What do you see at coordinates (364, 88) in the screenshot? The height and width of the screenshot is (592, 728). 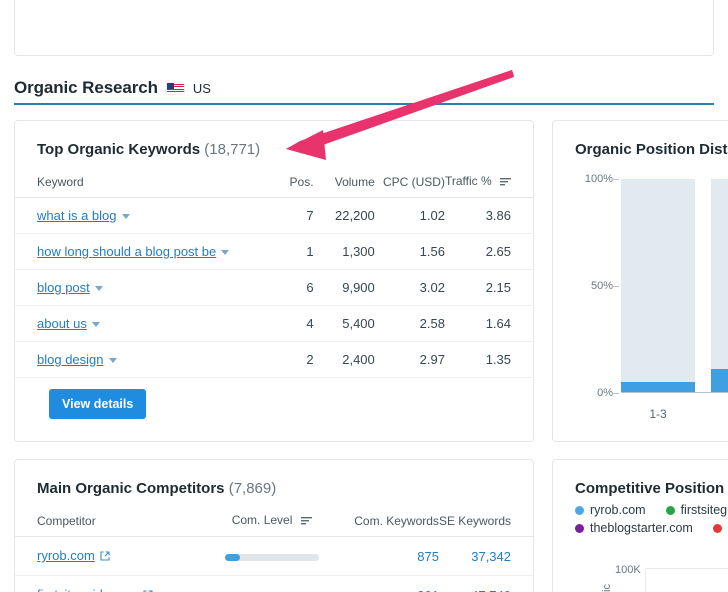 I see `organic-research-section-header: Organic Research US` at bounding box center [364, 88].